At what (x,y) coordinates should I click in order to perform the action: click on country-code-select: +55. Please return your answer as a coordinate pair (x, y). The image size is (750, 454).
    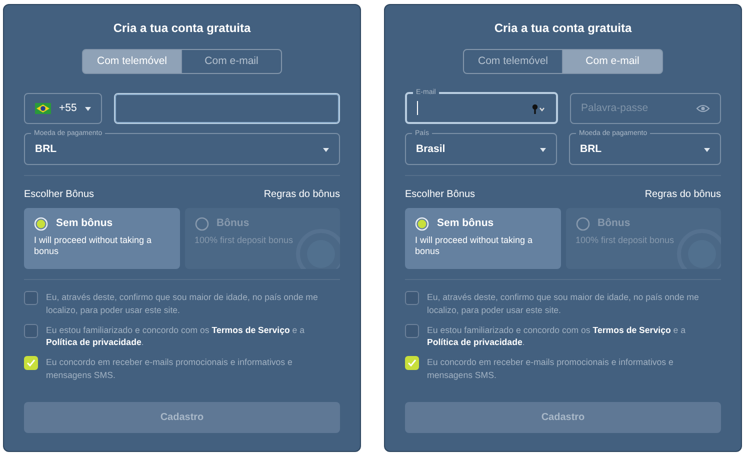
    Looking at the image, I should click on (63, 108).